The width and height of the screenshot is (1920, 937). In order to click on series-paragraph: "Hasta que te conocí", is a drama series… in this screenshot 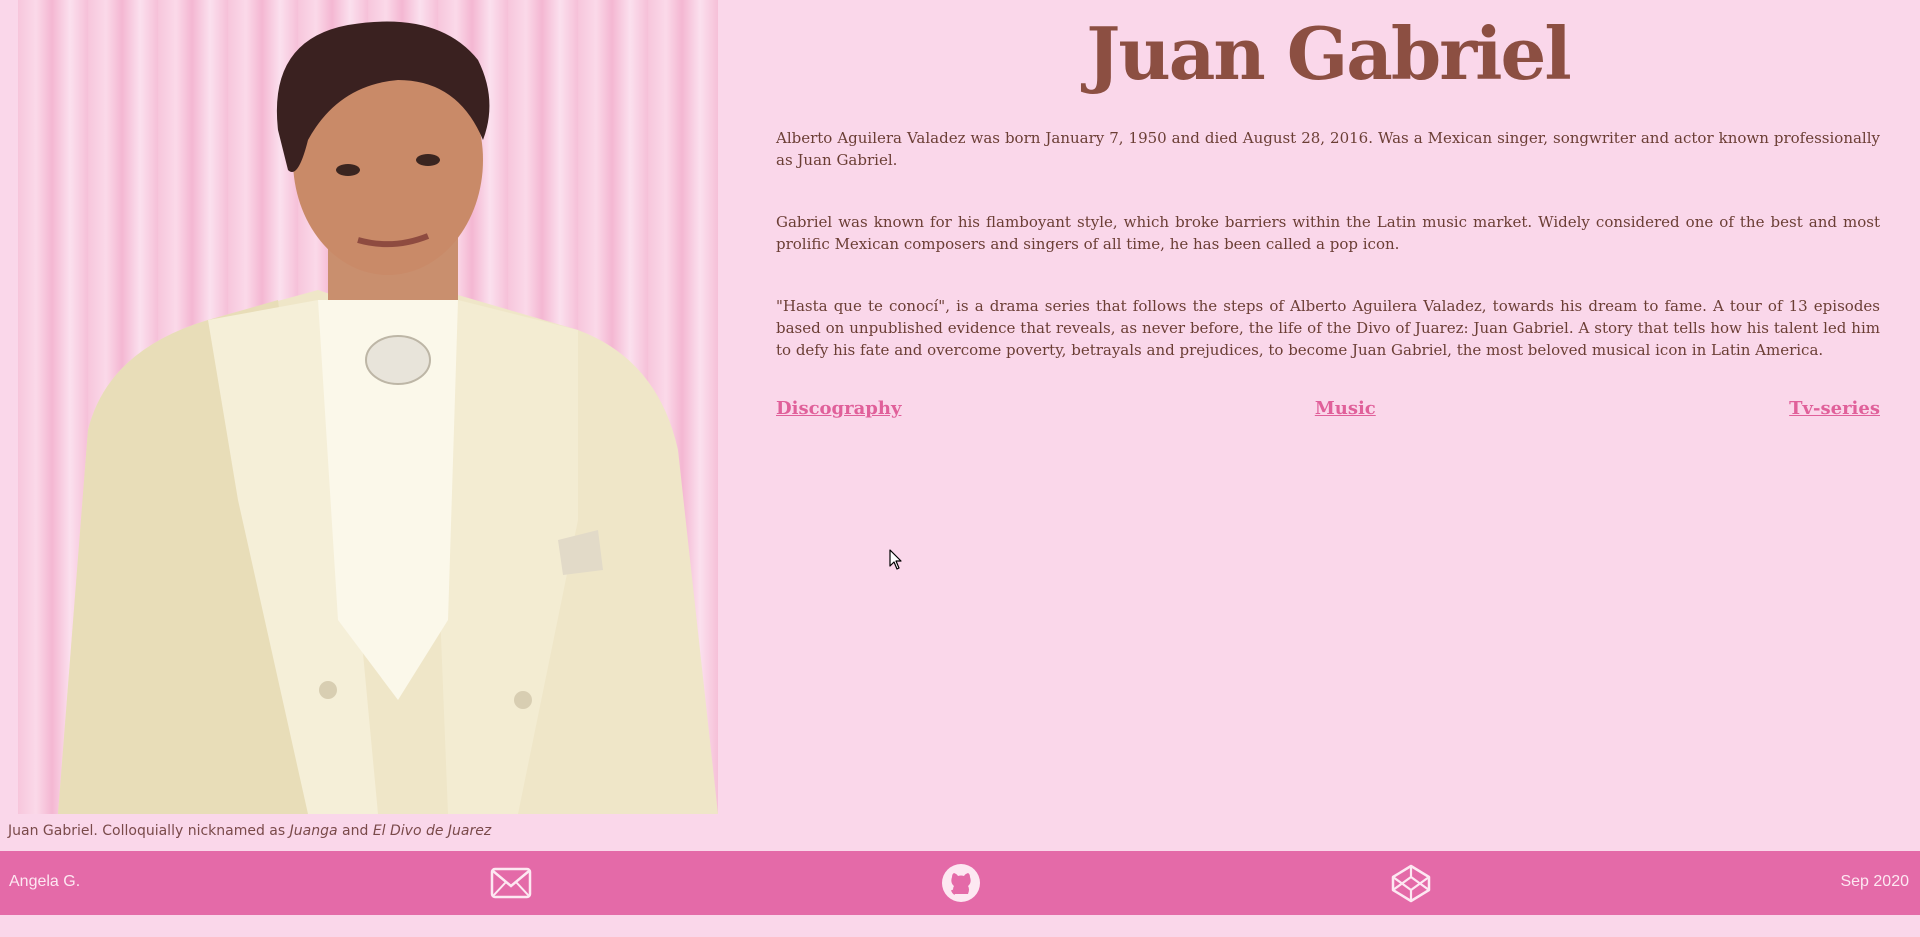, I will do `click(1328, 328)`.